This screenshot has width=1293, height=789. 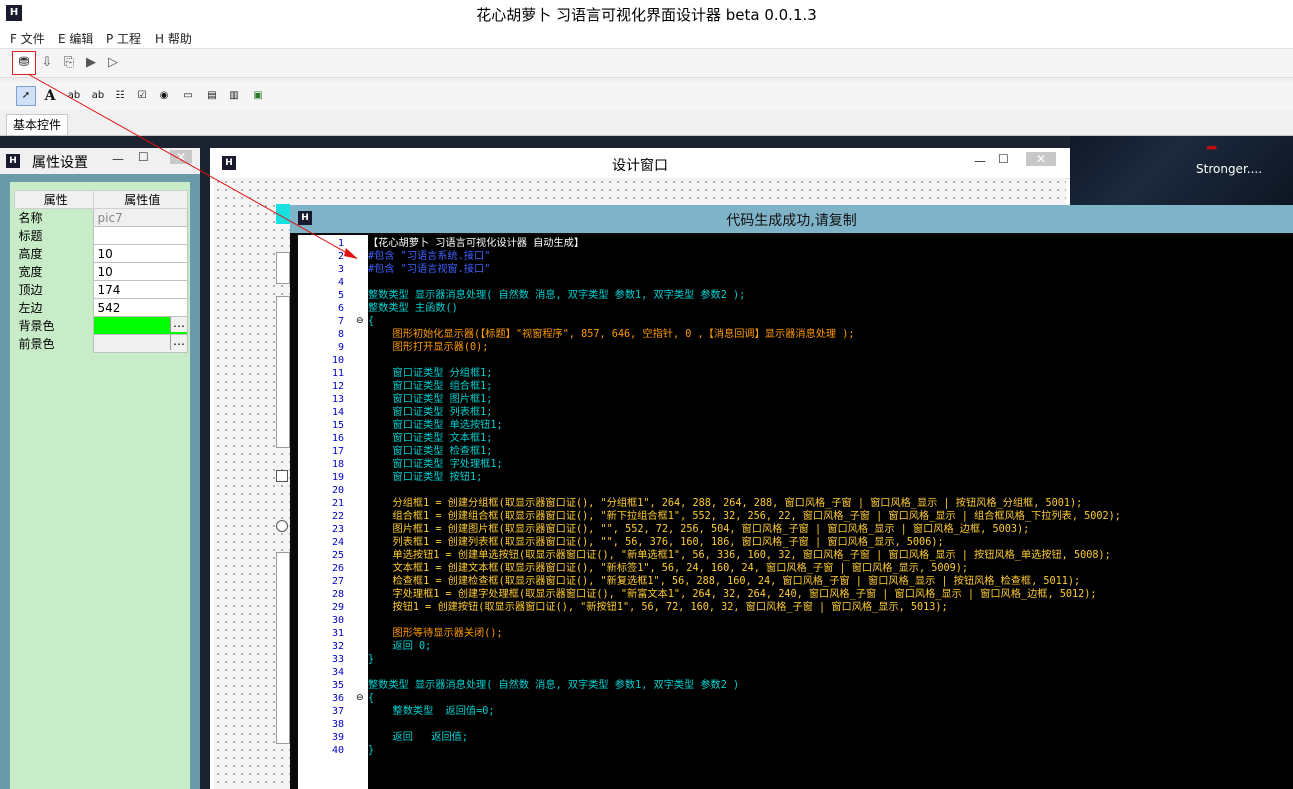 What do you see at coordinates (337, 386) in the screenshot?
I see `line-number: 12` at bounding box center [337, 386].